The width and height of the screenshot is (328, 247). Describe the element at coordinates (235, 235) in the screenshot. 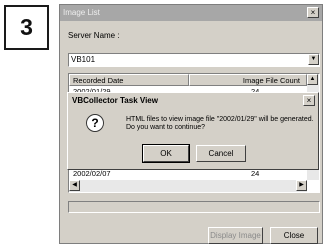

I see `display-image-button: Display Image` at that location.